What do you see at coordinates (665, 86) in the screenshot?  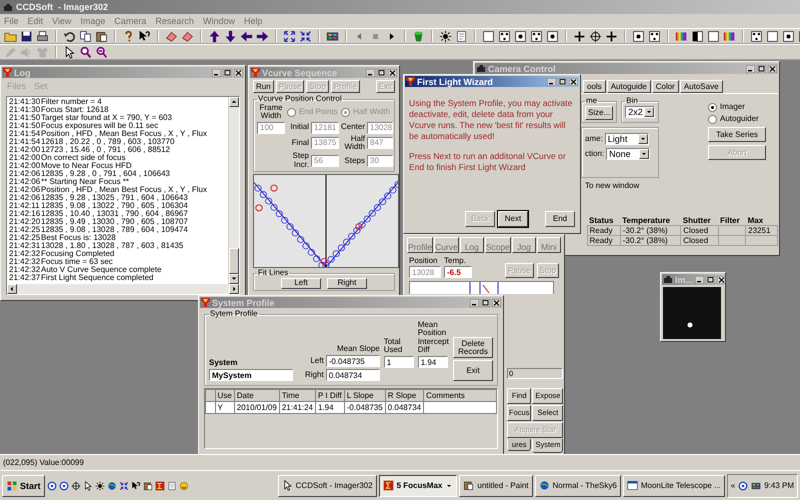 I see `tab: Color` at bounding box center [665, 86].